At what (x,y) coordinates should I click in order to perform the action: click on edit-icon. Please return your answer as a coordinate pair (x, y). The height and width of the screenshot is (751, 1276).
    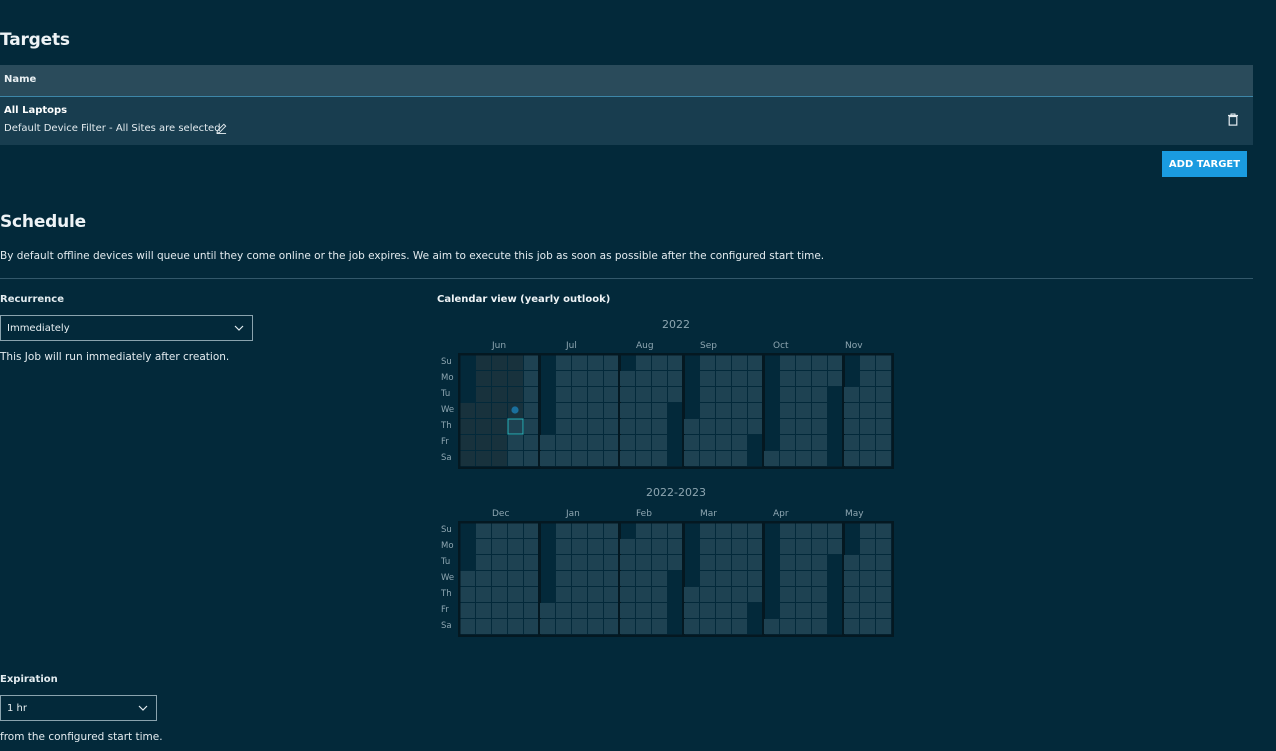
    Looking at the image, I should click on (221, 128).